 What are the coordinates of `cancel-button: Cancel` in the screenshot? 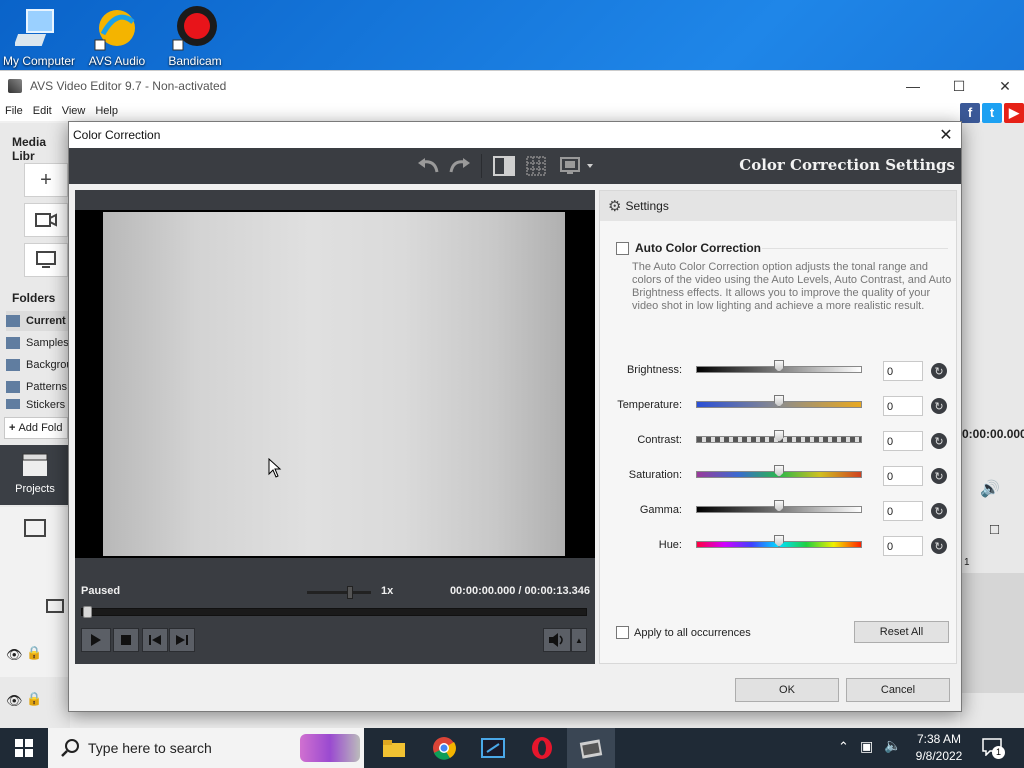 It's located at (898, 690).